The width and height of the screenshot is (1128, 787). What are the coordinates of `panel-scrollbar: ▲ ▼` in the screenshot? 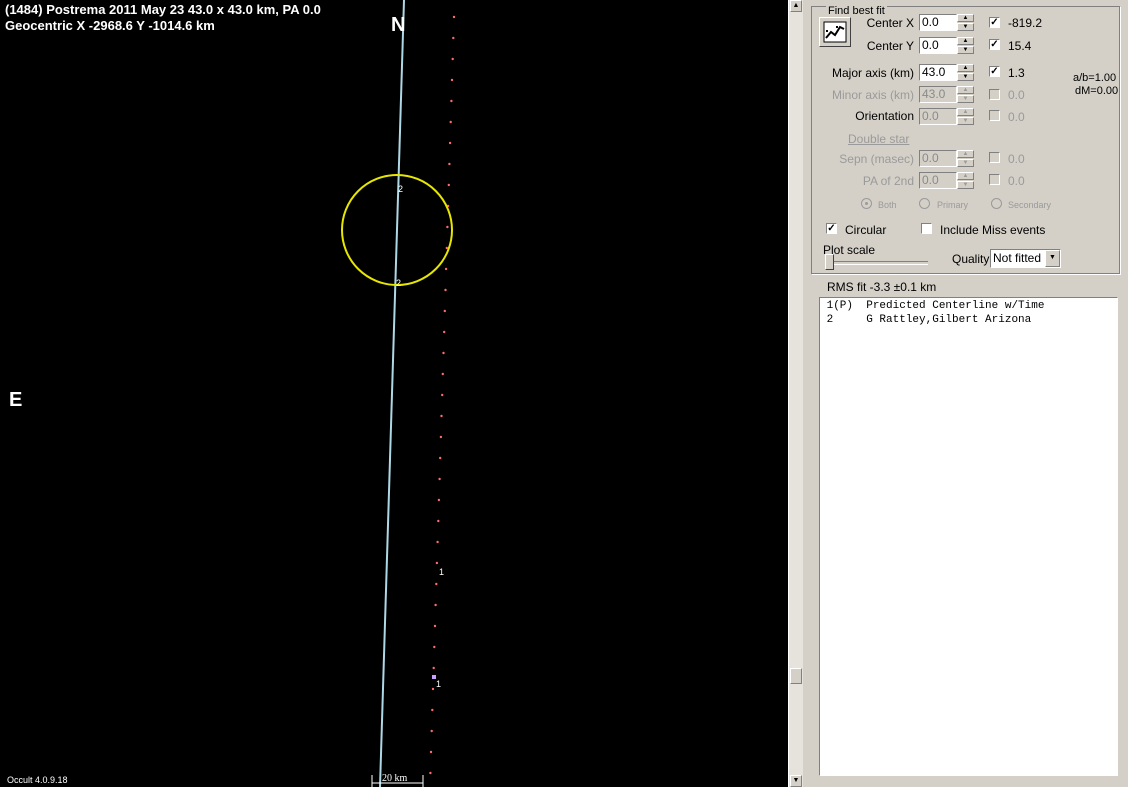 It's located at (795, 393).